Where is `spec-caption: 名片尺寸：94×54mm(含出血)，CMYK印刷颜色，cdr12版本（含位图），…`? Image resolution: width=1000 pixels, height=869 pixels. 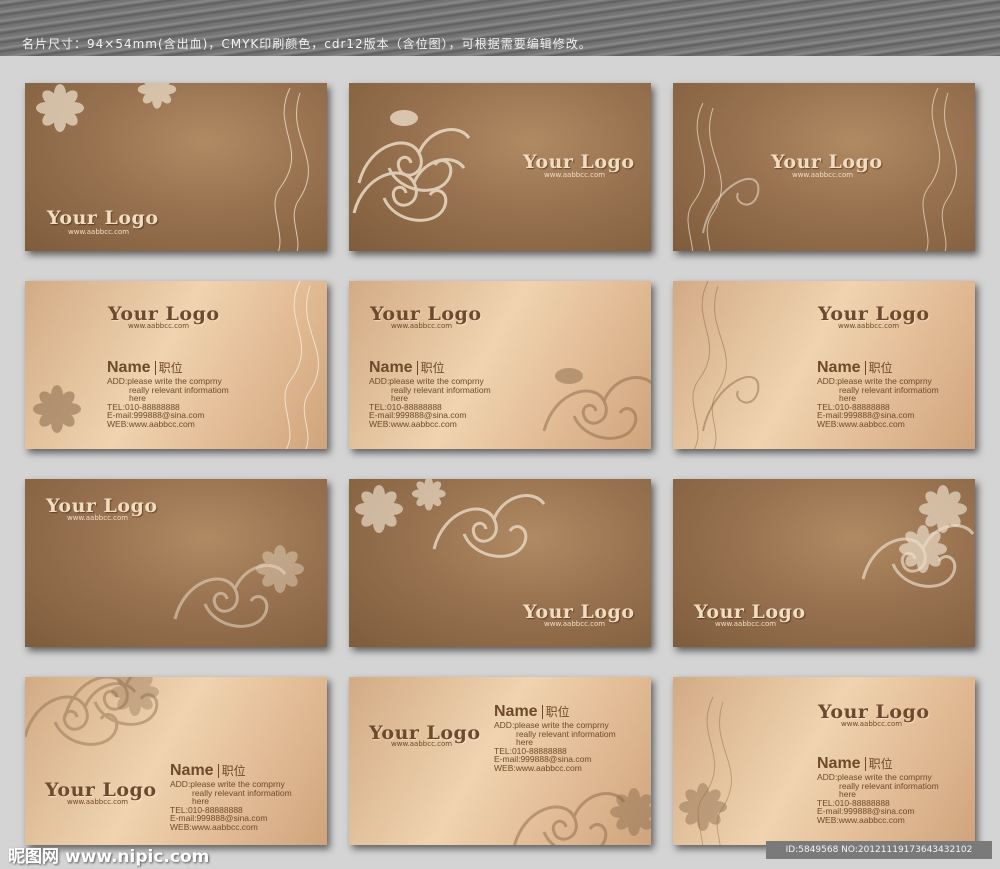
spec-caption: 名片尺寸：94×54mm(含出血)，CMYK印刷颜色，cdr12版本（含位图），… is located at coordinates (307, 44).